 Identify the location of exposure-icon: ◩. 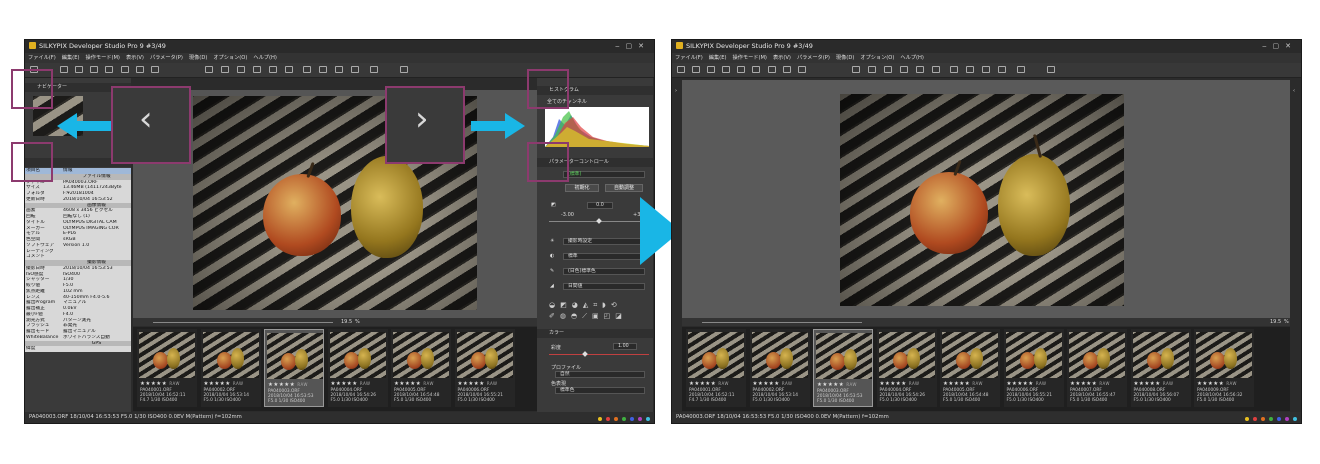
(553, 205).